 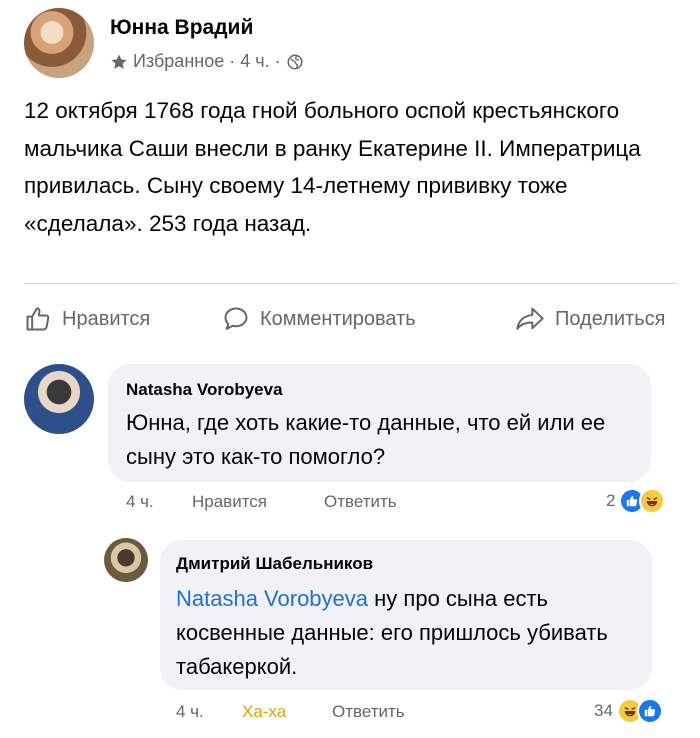 What do you see at coordinates (530, 319) in the screenshot?
I see `share-arrow-icon` at bounding box center [530, 319].